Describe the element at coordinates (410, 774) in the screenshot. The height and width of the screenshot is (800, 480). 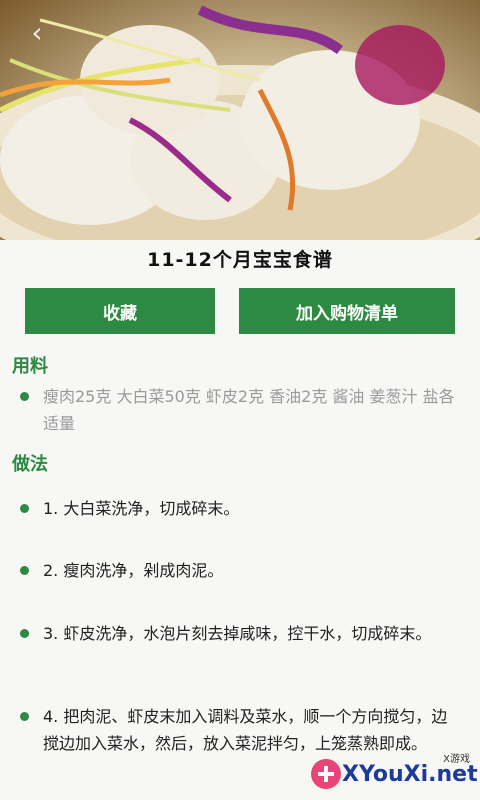
I see `watermark-text: XYouXi.net` at that location.